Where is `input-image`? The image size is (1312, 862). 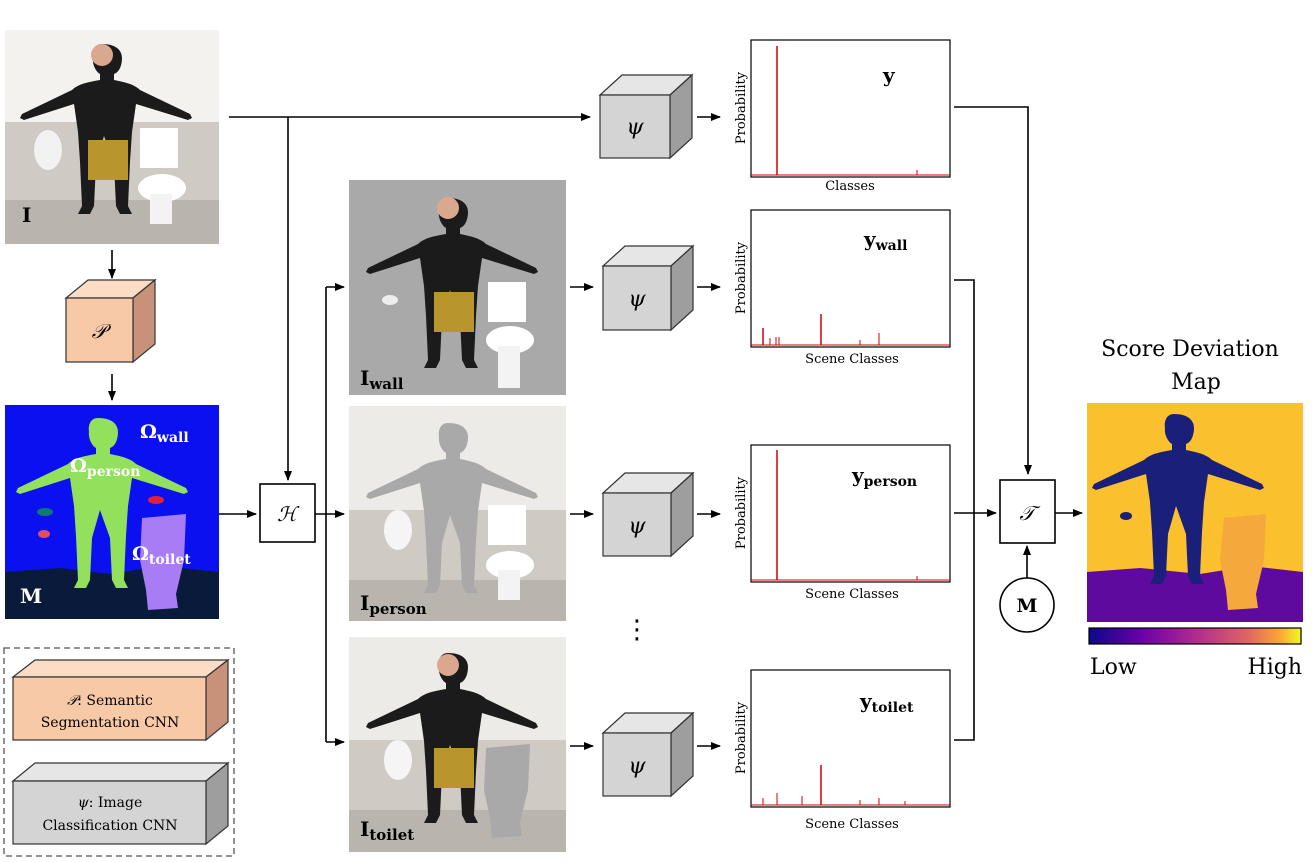
input-image is located at coordinates (112, 137).